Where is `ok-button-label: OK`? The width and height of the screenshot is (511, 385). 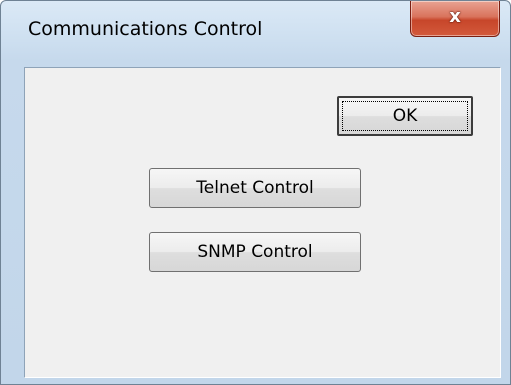
ok-button-label: OK is located at coordinates (405, 116).